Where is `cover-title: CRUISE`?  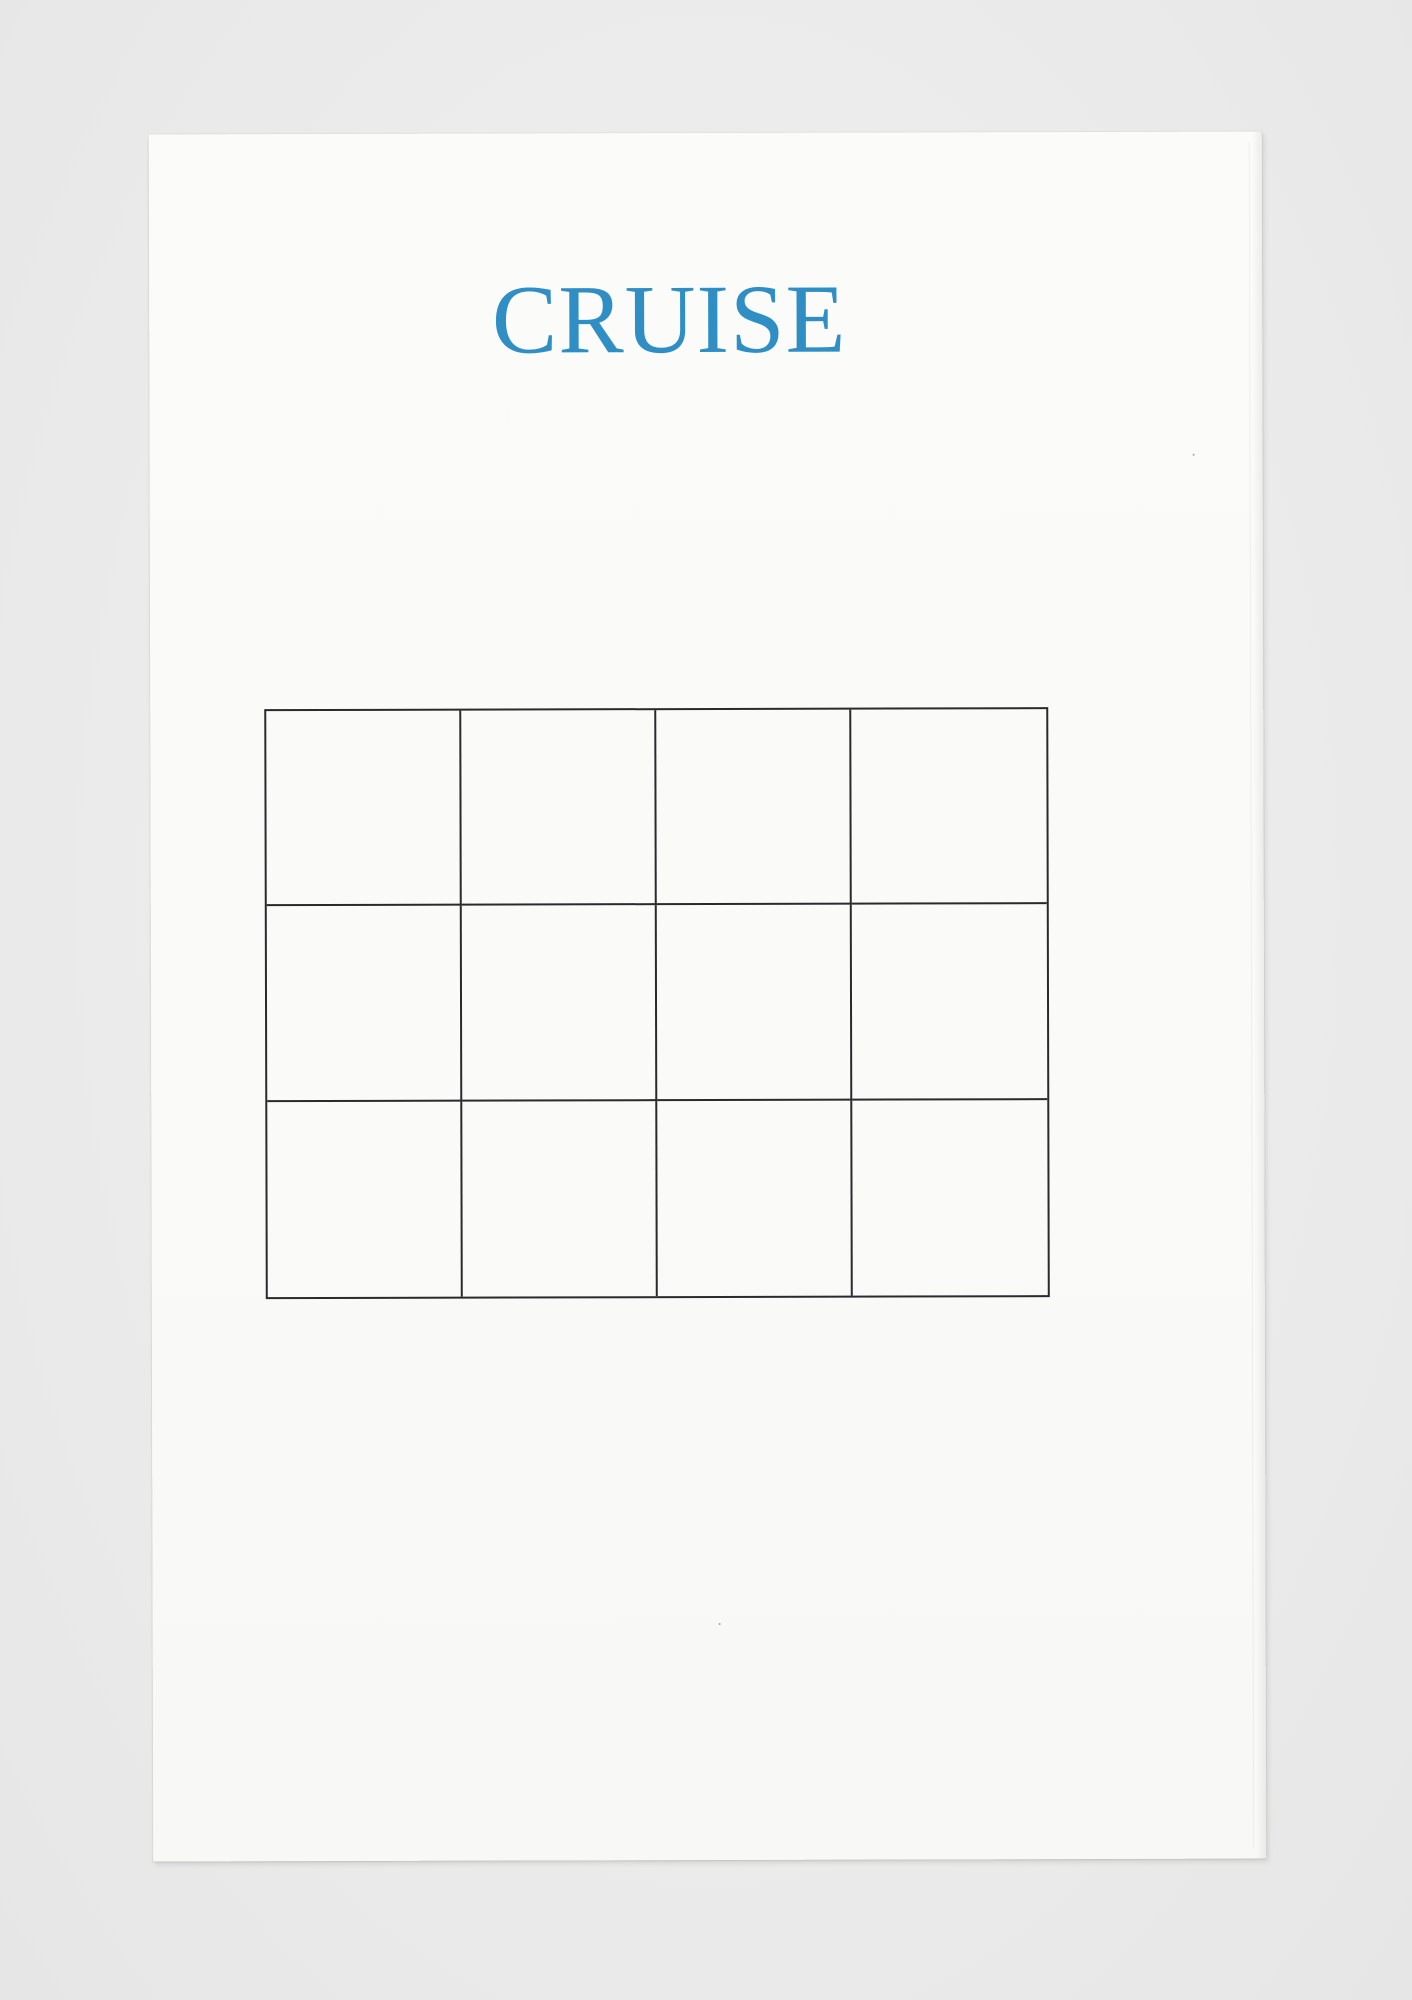
cover-title: CRUISE is located at coordinates (669, 320).